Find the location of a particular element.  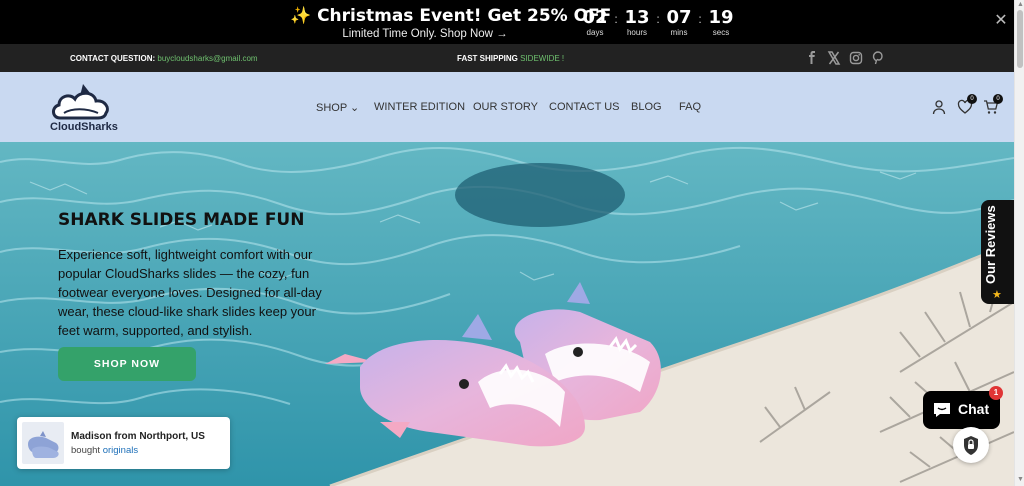

shipping-info: FAST SHIPPING SIDEWIDE ! is located at coordinates (510, 58).